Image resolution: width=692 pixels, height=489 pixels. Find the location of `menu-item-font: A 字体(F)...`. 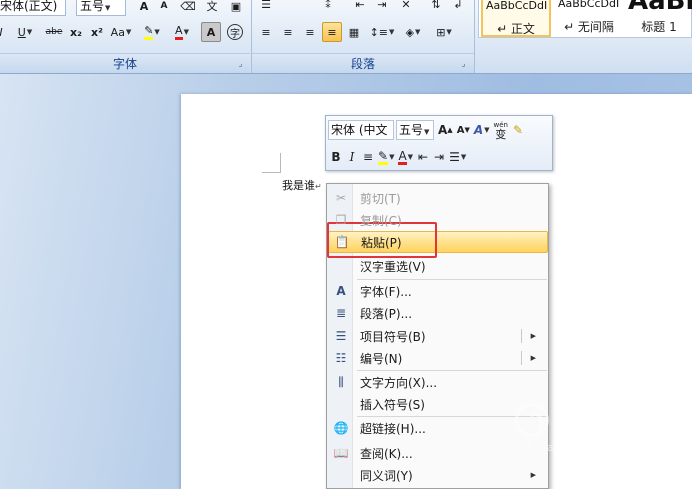

menu-item-font: A 字体(F)... is located at coordinates (438, 291).